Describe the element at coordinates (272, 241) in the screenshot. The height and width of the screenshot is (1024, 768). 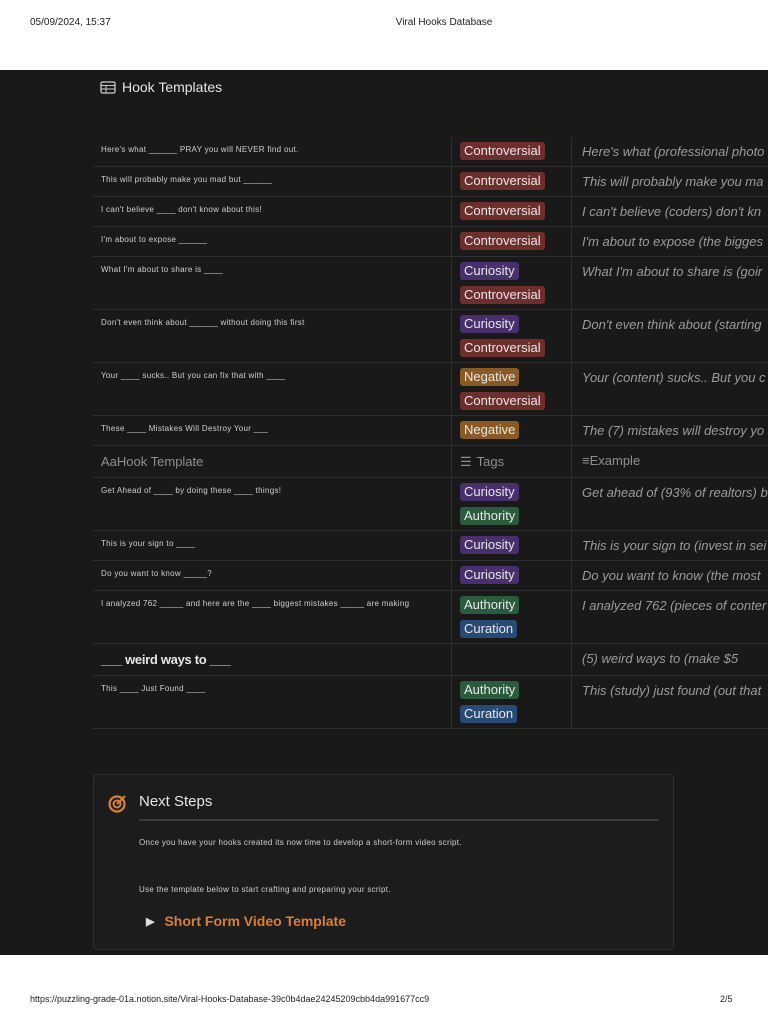
I see `hook-cell: I'm about to expose ______` at that location.